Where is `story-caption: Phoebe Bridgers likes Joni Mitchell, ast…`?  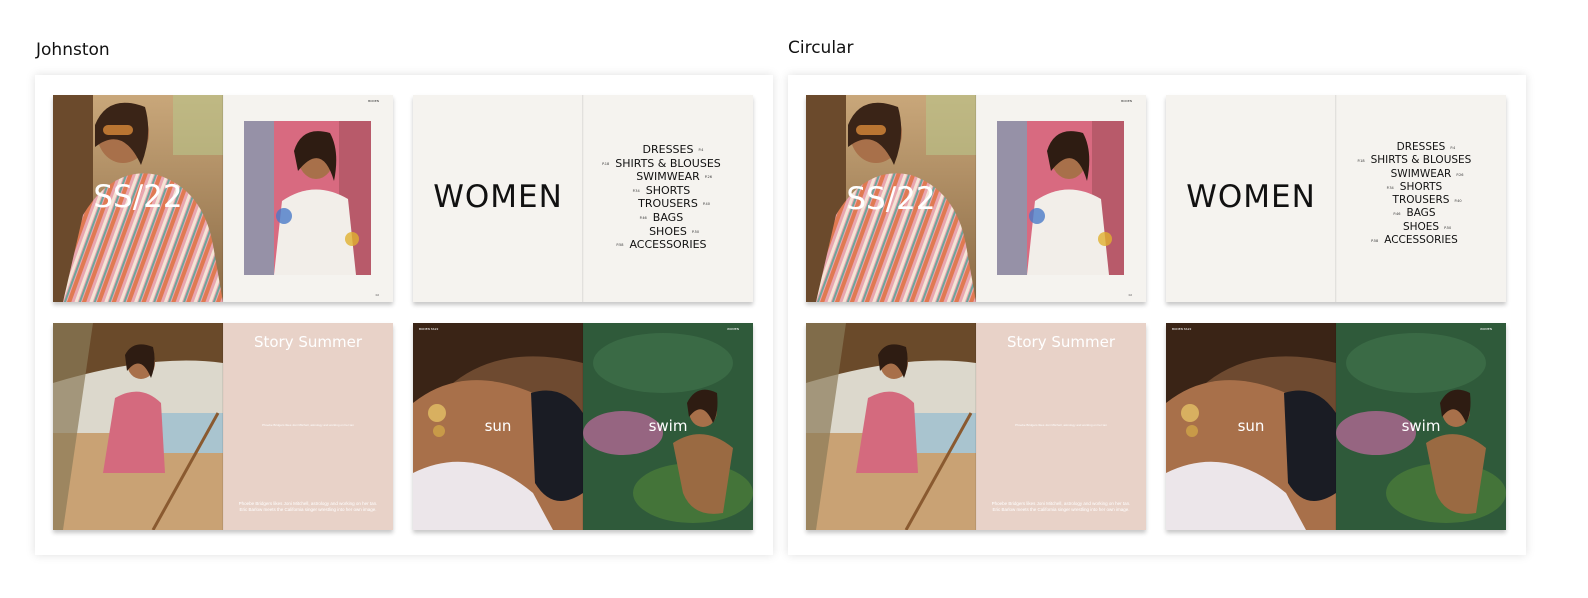 story-caption: Phoebe Bridgers likes Joni Mitchell, ast… is located at coordinates (1061, 425).